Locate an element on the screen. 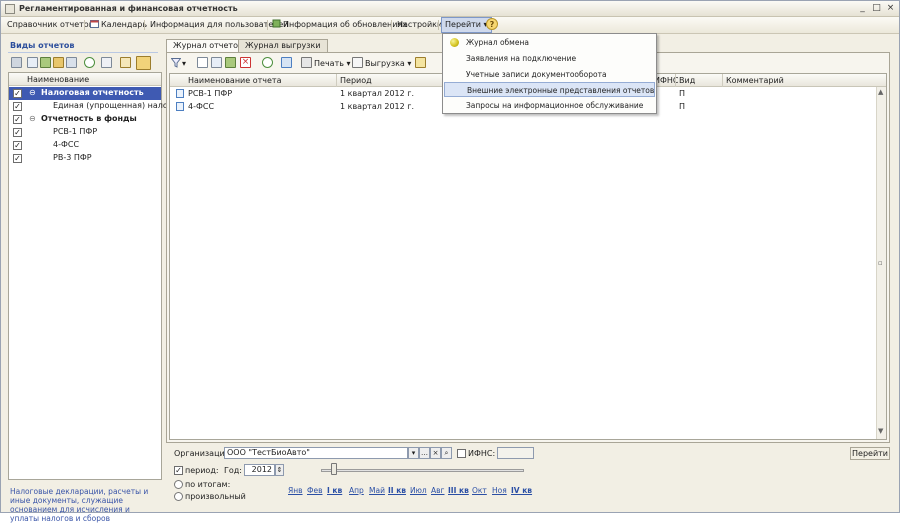 The image size is (900, 523). column-comment: Комментарий is located at coordinates (755, 80).